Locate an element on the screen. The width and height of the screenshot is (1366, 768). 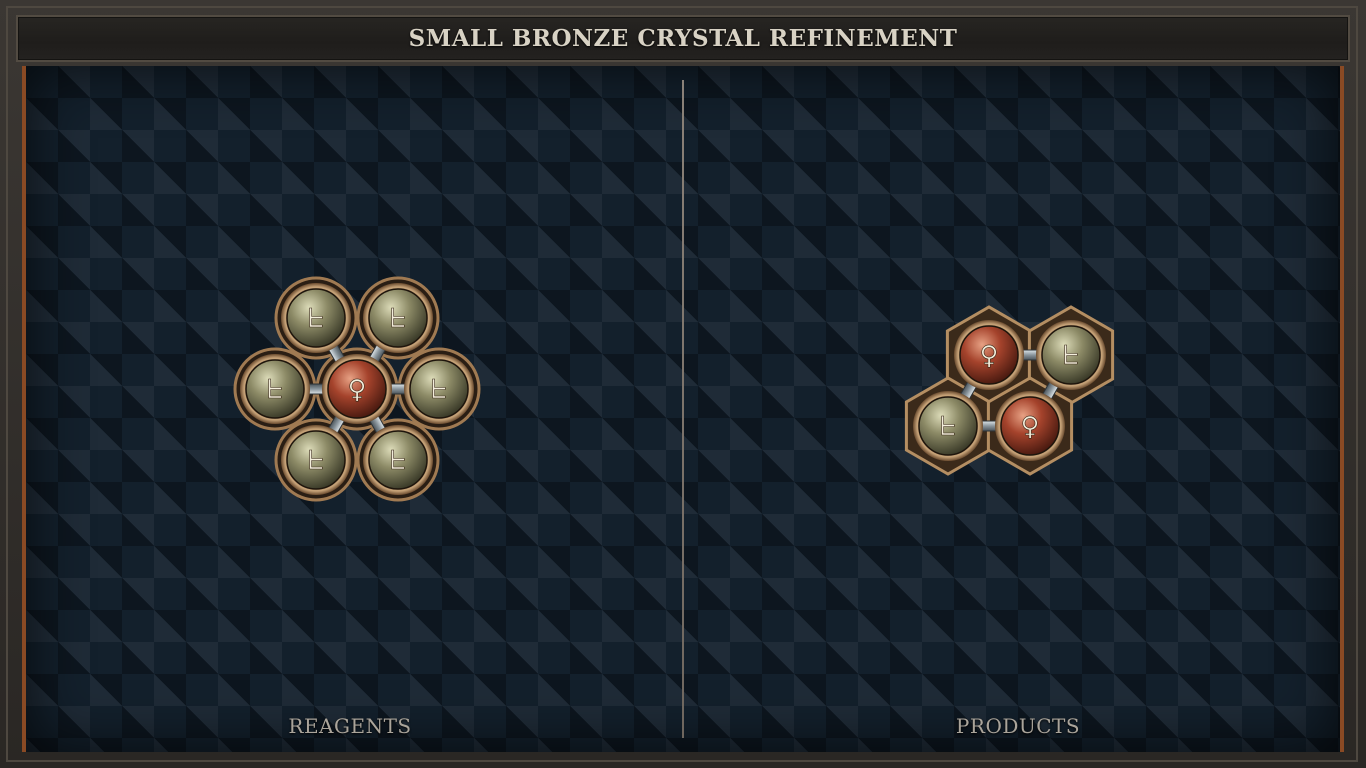
product-molecule: ♀ ᖶ ᖶ ♀ is located at coordinates (1009, 390).